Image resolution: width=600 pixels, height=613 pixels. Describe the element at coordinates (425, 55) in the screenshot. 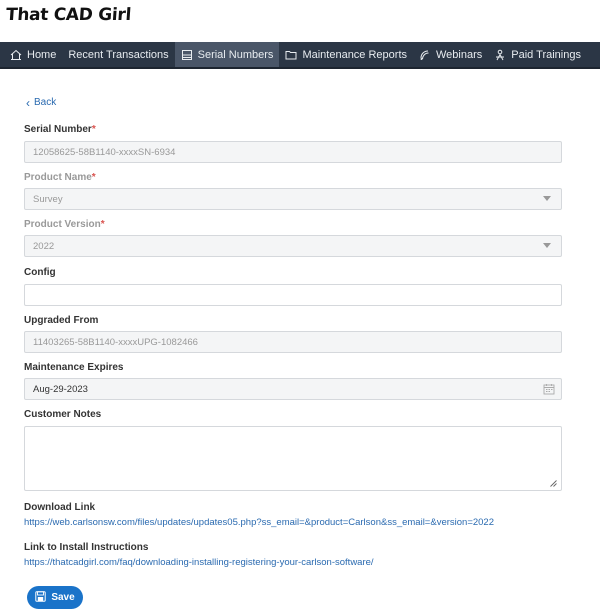

I see `webinar-icon` at that location.